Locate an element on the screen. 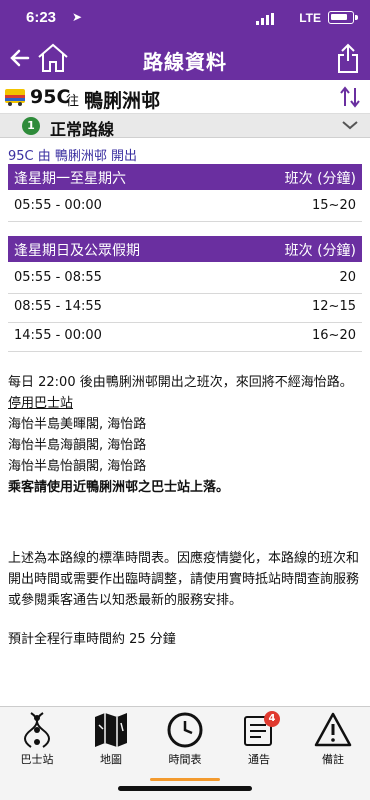  tab-label: 通告 is located at coordinates (259, 759).